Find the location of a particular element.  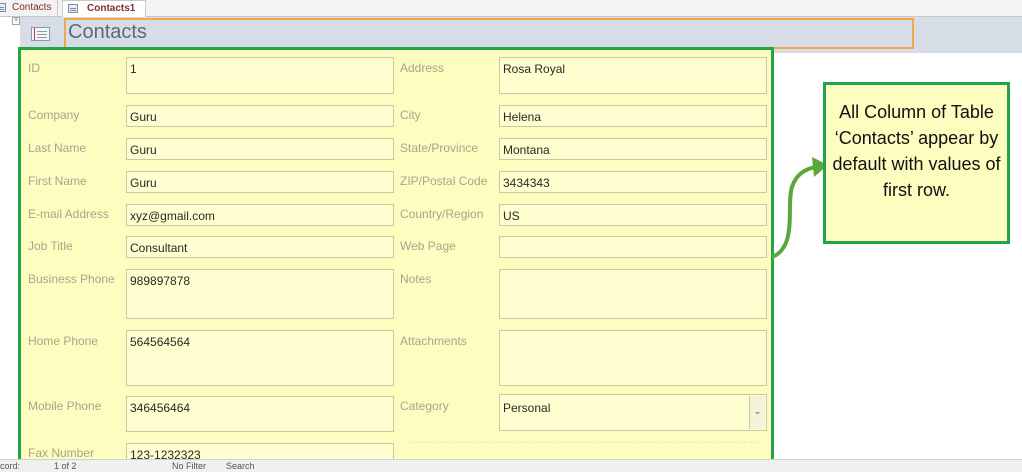

dropdown-arrow-icon: ⌄ is located at coordinates (757, 412).